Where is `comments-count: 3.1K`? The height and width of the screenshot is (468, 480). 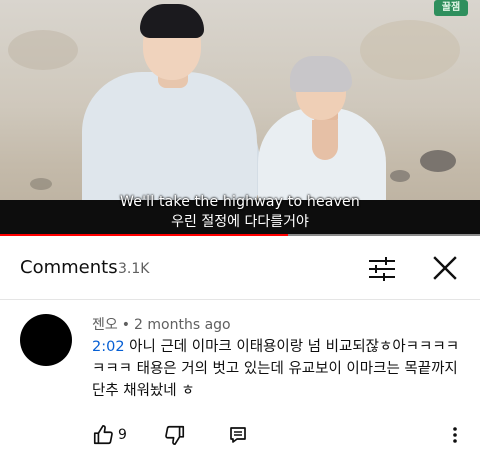
comments-count: 3.1K is located at coordinates (134, 269).